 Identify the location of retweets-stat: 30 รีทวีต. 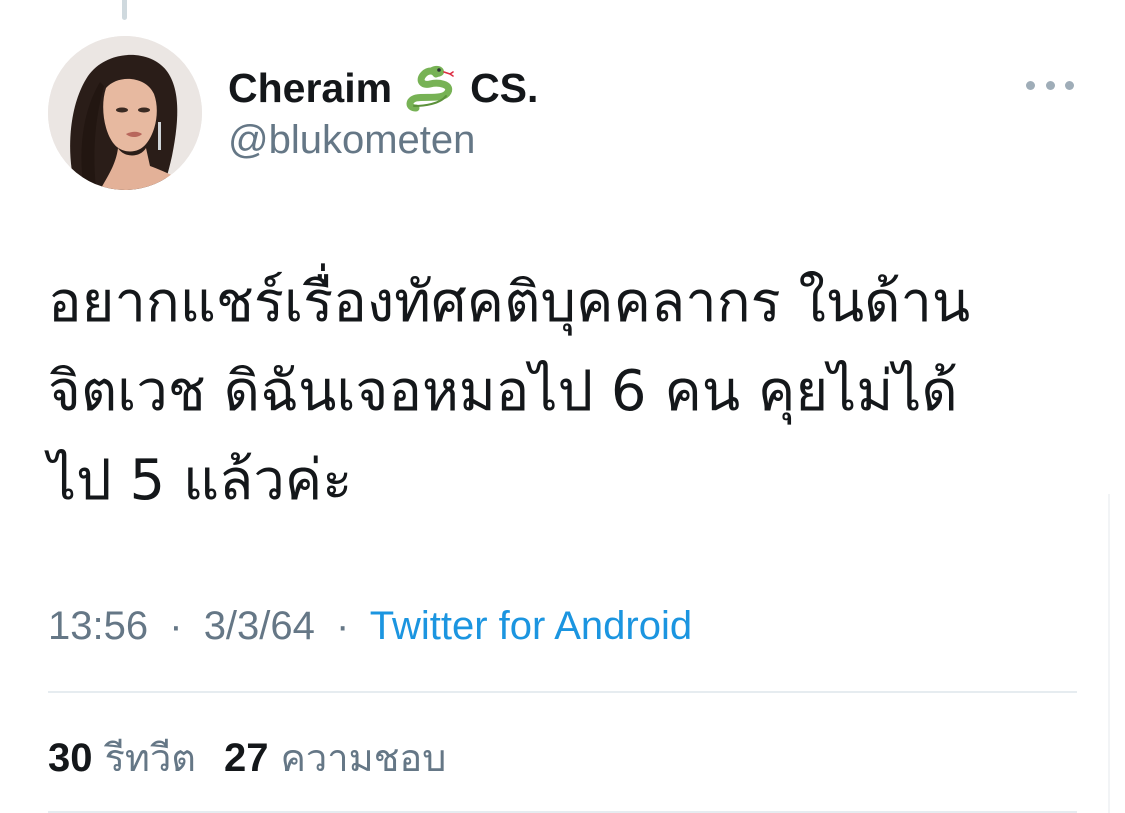
(122, 757).